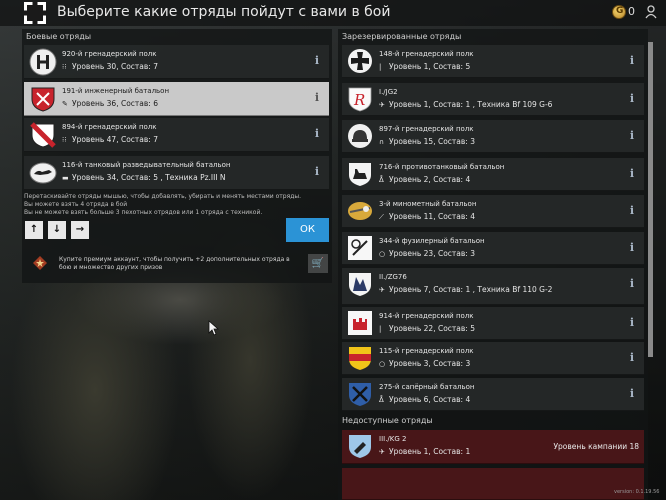 The image size is (666, 500). What do you see at coordinates (360, 174) in the screenshot?
I see `antitank-emblem-icon` at bounding box center [360, 174].